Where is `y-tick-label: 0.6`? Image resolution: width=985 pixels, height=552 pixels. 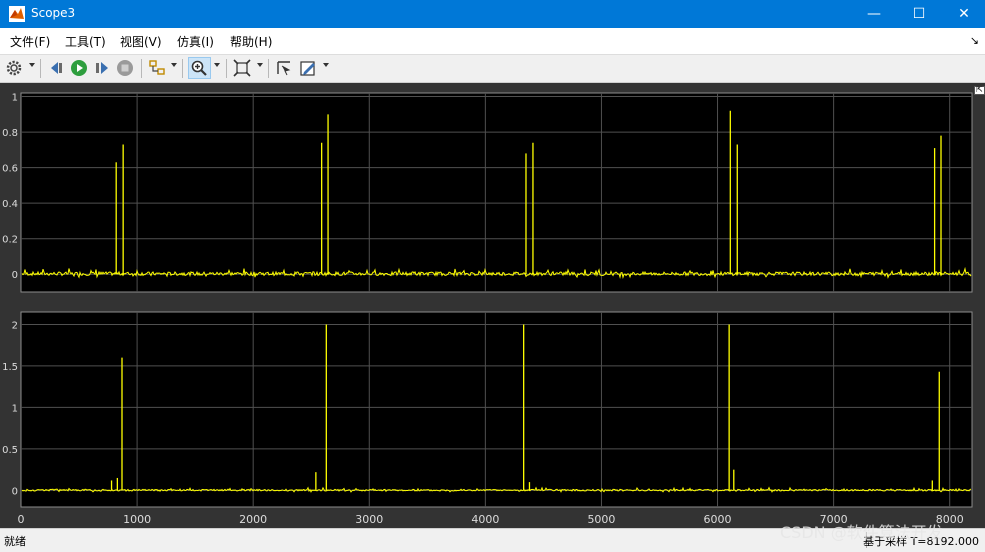
y-tick-label: 0.6 is located at coordinates (10, 169).